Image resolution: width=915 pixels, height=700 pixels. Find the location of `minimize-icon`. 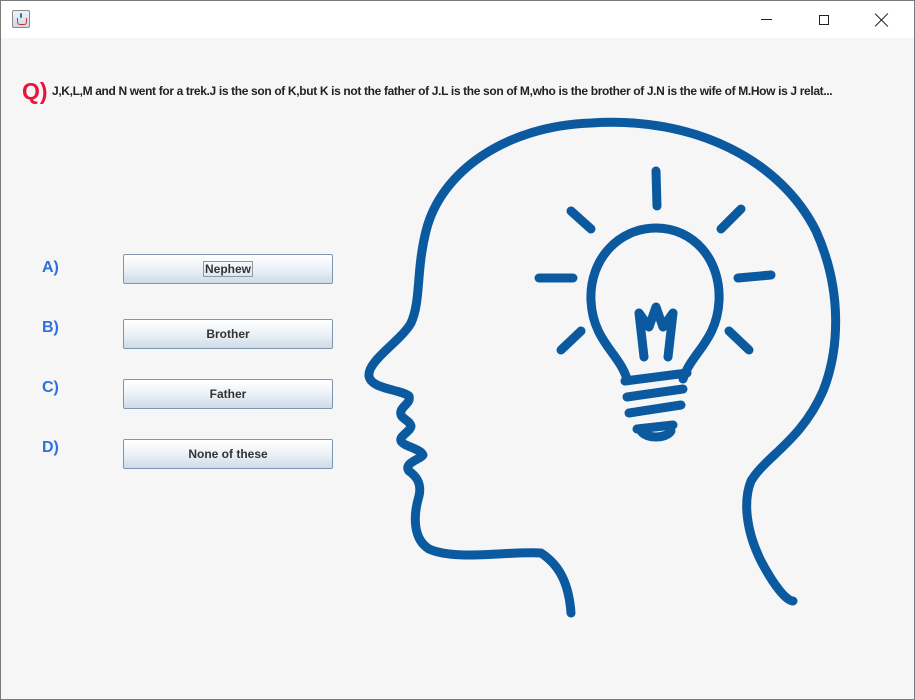

minimize-icon is located at coordinates (766, 19).